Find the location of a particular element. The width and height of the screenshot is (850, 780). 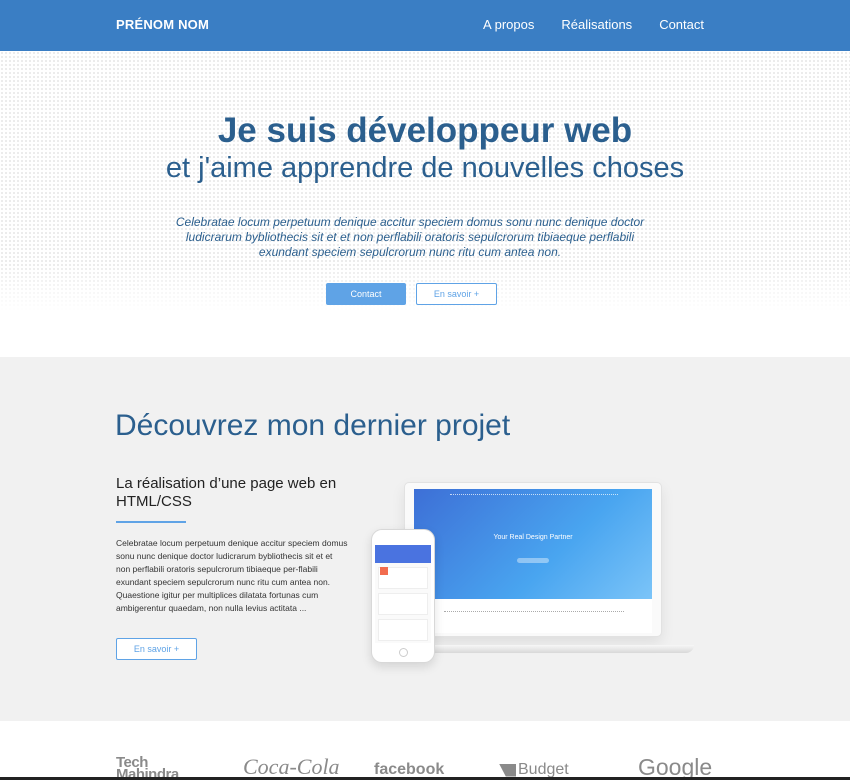

phone-home-icon is located at coordinates (403, 652).